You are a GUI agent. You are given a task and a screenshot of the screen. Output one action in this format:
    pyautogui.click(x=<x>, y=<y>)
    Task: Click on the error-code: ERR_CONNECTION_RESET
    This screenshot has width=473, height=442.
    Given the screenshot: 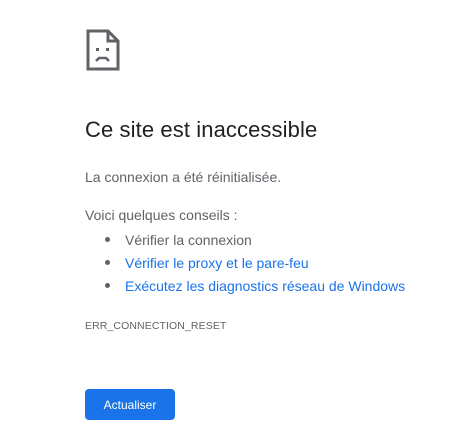 What is the action you would take?
    pyautogui.click(x=156, y=326)
    